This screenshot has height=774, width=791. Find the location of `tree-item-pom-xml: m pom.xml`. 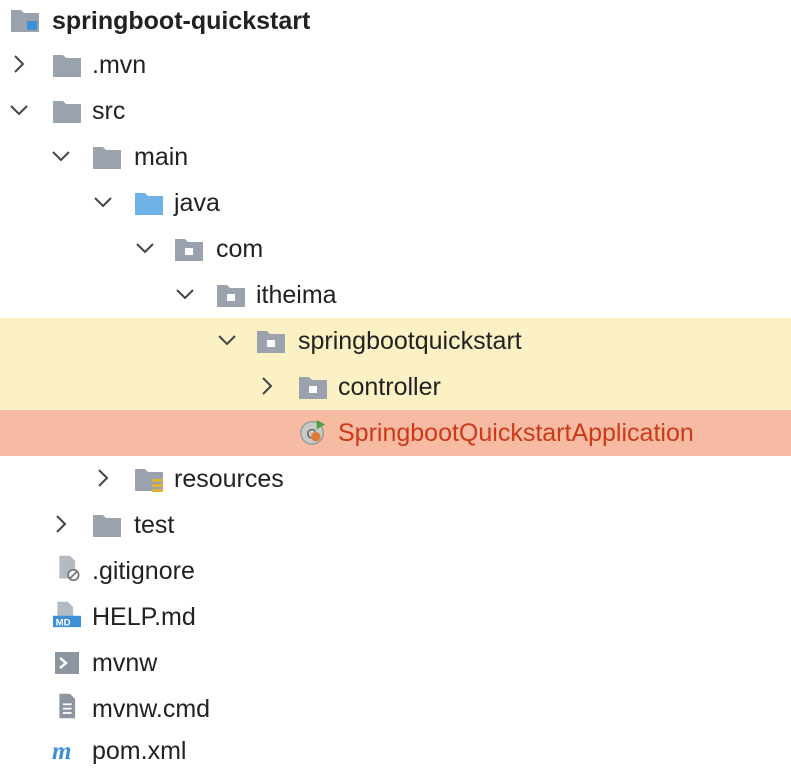

tree-item-pom-xml: m pom.xml is located at coordinates (395, 751).